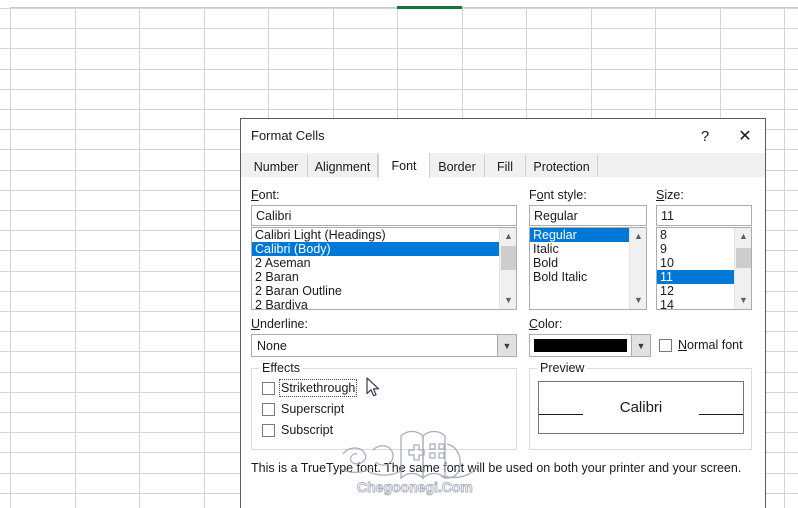 This screenshot has width=798, height=508. What do you see at coordinates (384, 345) in the screenshot?
I see `underline-dropdown: None ▼` at bounding box center [384, 345].